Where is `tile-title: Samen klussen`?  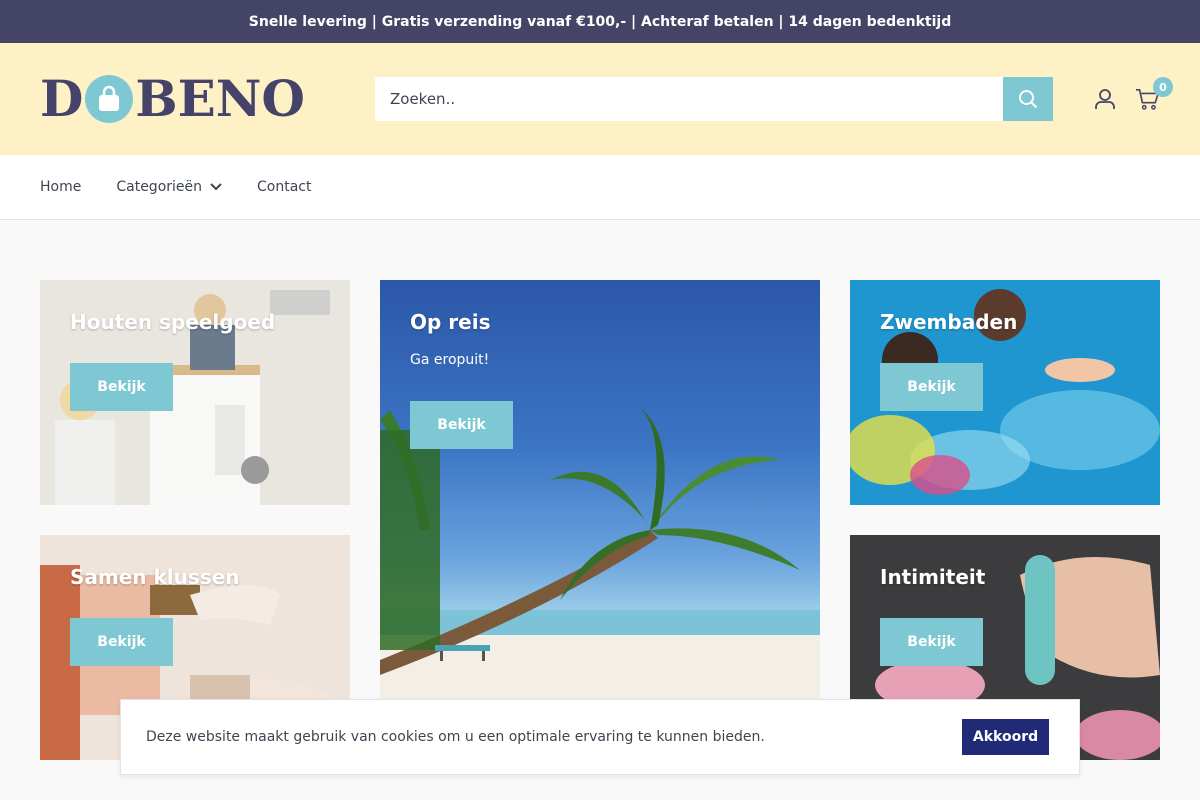 tile-title: Samen klussen is located at coordinates (155, 577).